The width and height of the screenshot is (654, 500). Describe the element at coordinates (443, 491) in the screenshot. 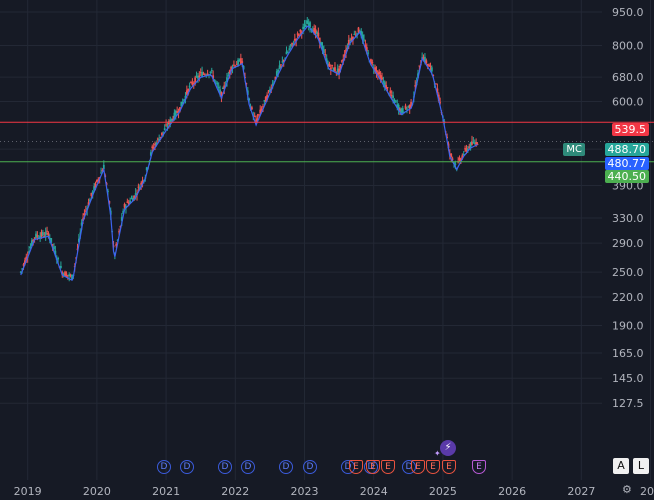

I see `x-tick-label: 2025` at that location.